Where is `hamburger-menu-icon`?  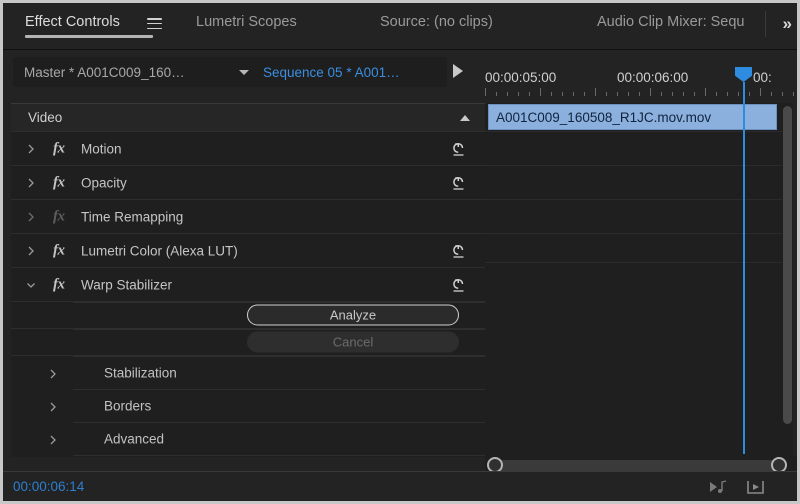
hamburger-menu-icon is located at coordinates (154, 24).